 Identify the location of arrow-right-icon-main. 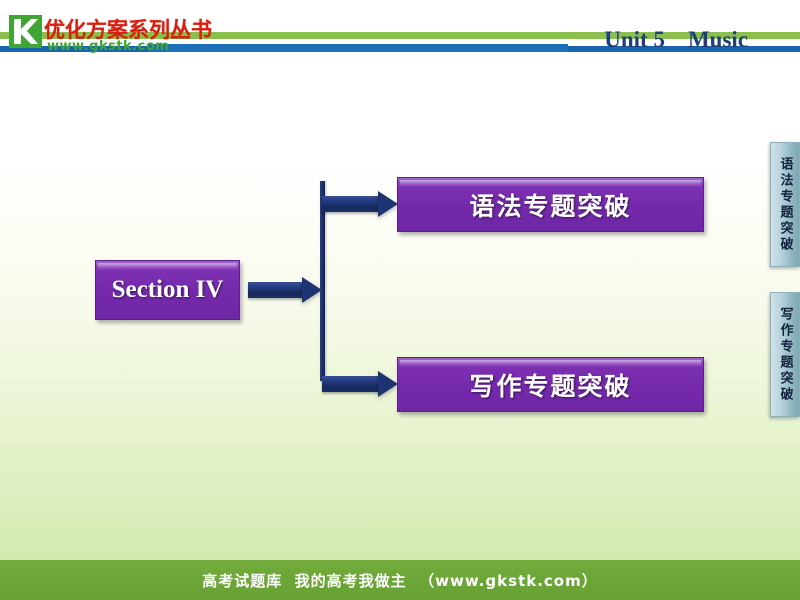
(285, 290).